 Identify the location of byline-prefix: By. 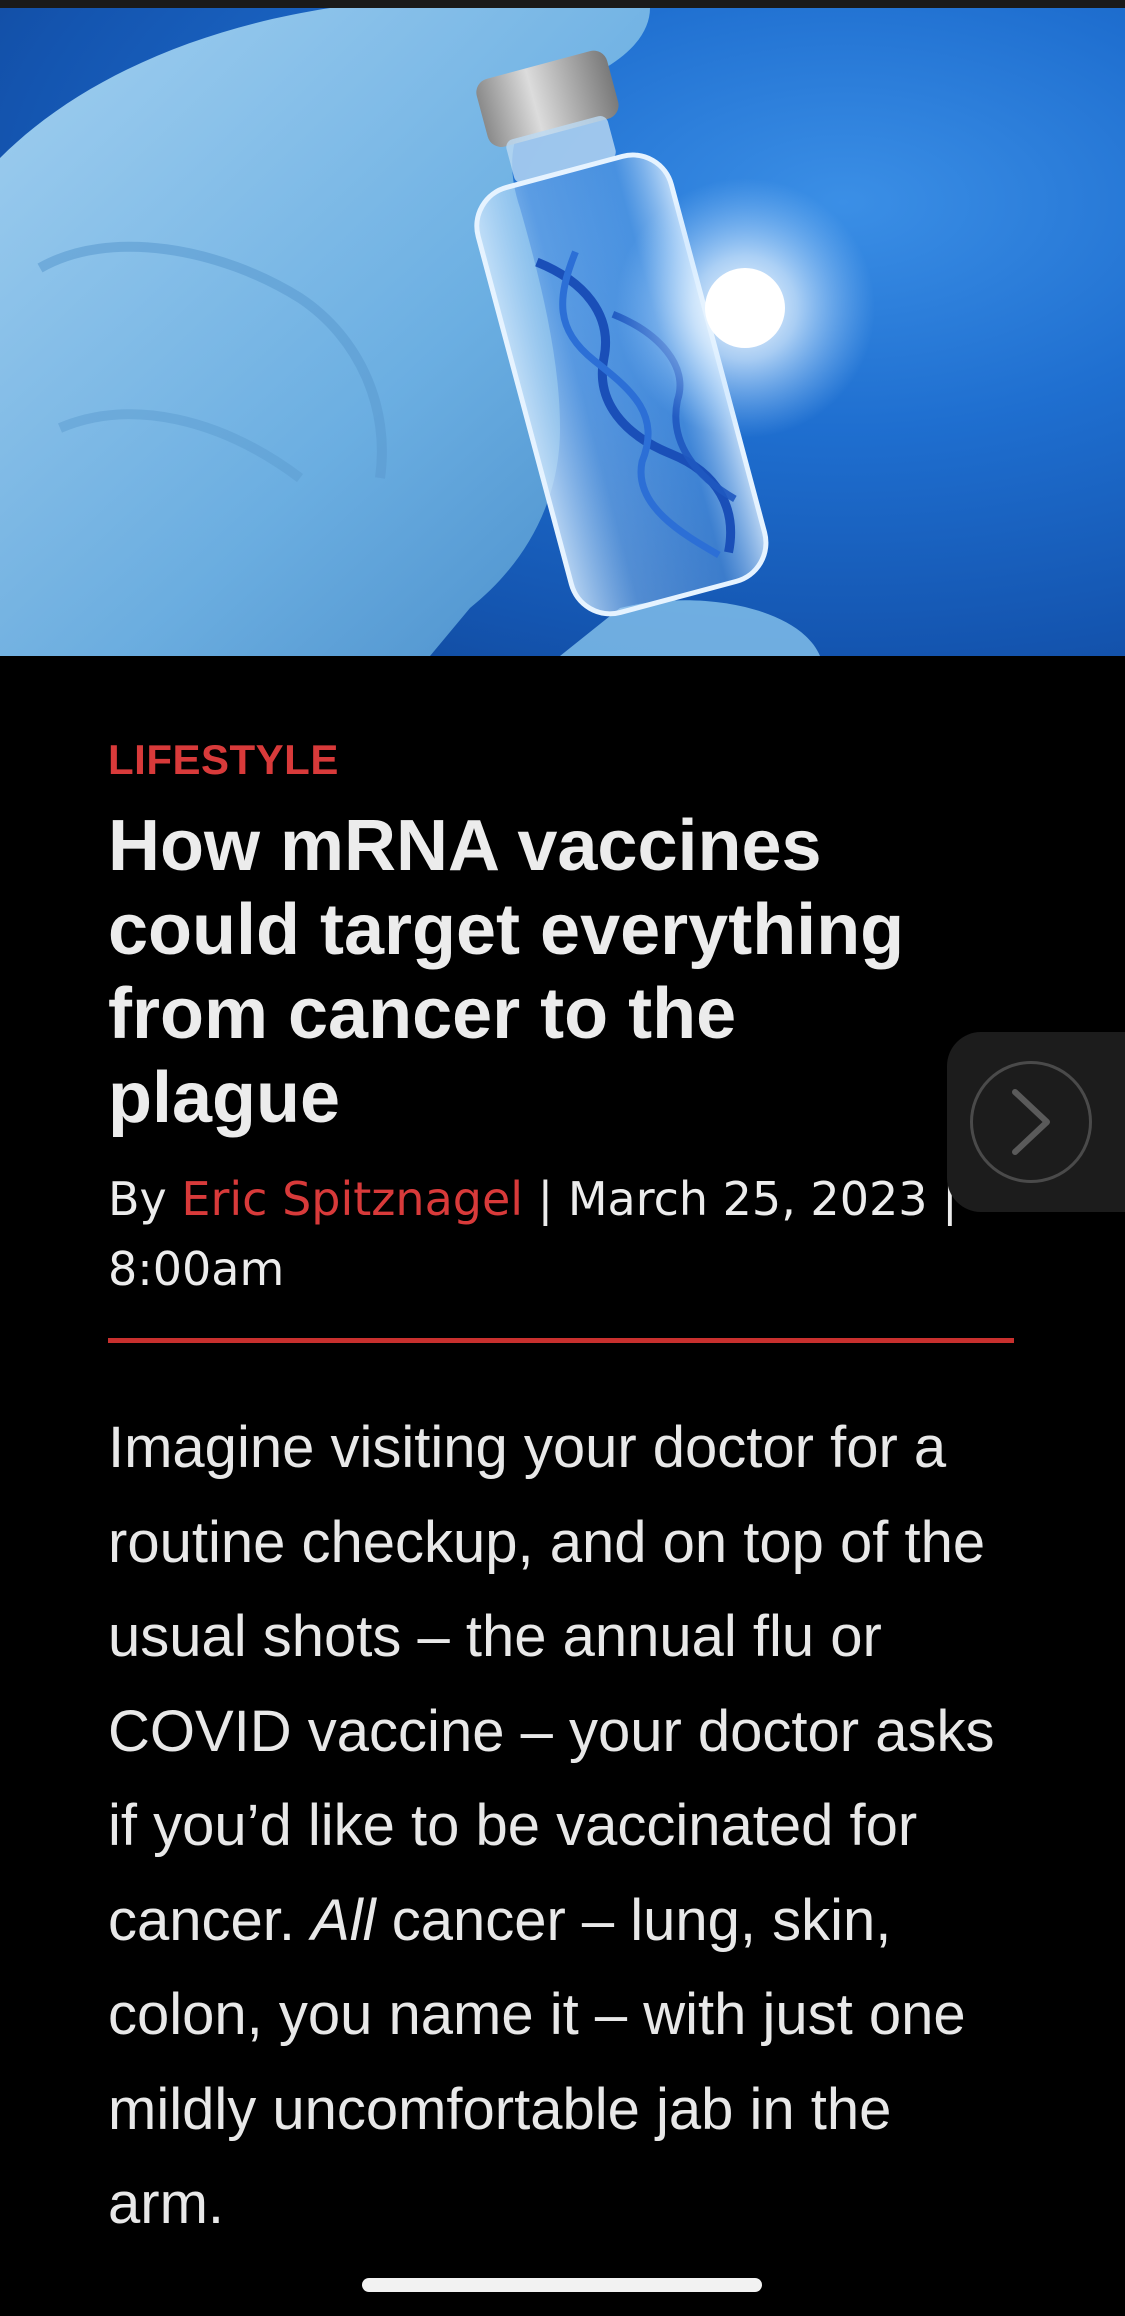
(145, 1199).